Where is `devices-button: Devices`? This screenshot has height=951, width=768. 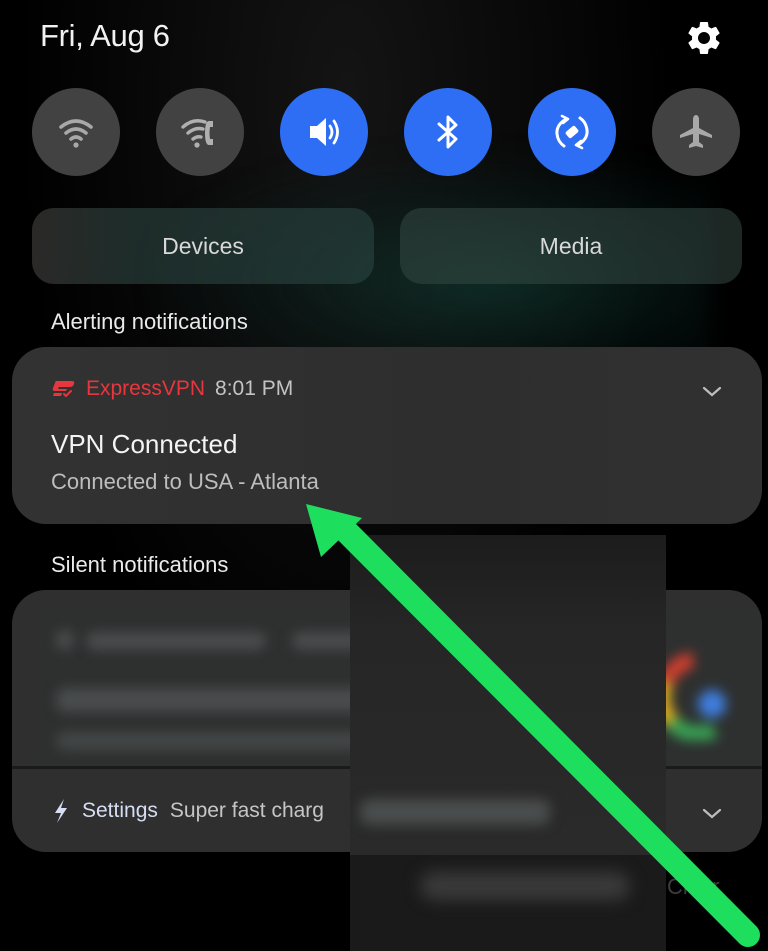 devices-button: Devices is located at coordinates (203, 246).